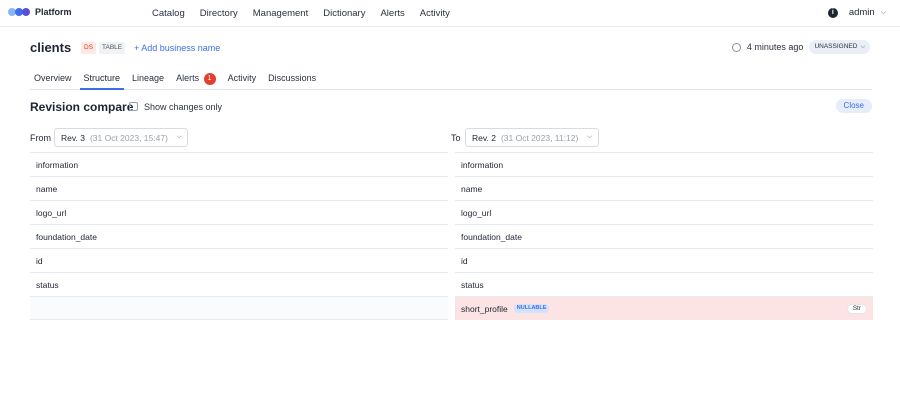 This screenshot has width=900, height=420. Describe the element at coordinates (344, 13) in the screenshot. I see `nav-item-dictionary: Dictionary` at that location.